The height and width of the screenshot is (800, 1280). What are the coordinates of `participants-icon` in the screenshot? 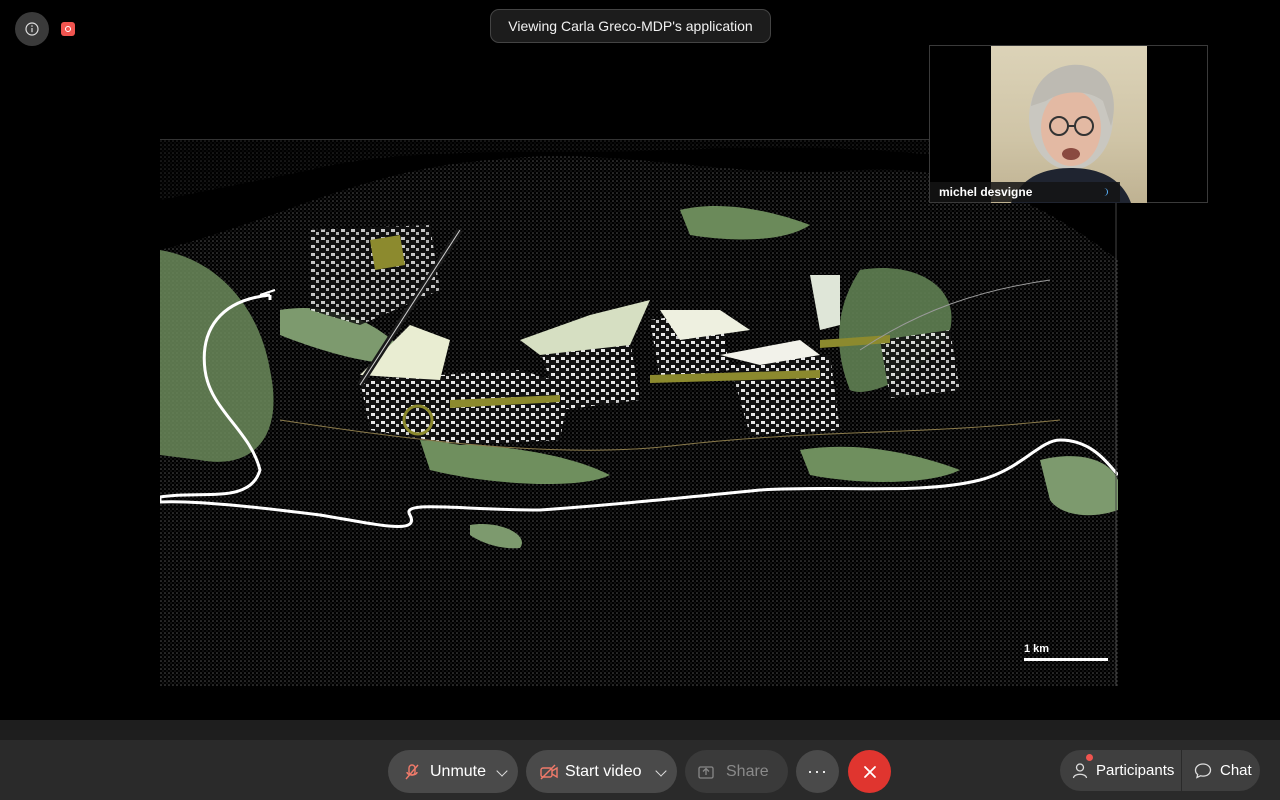 It's located at (1080, 771).